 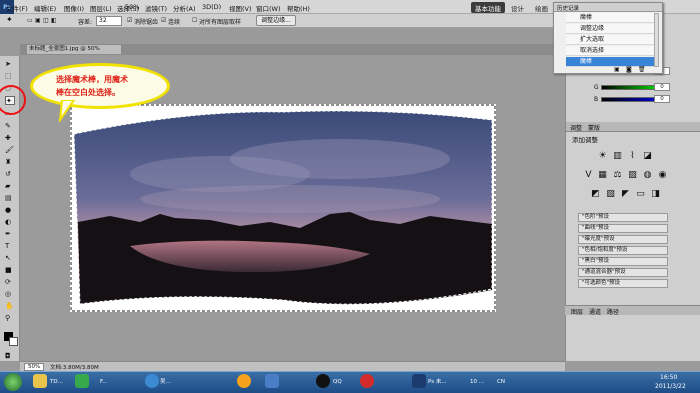 I want to click on all-layers-checkbox: ☐, so click(x=194, y=20).